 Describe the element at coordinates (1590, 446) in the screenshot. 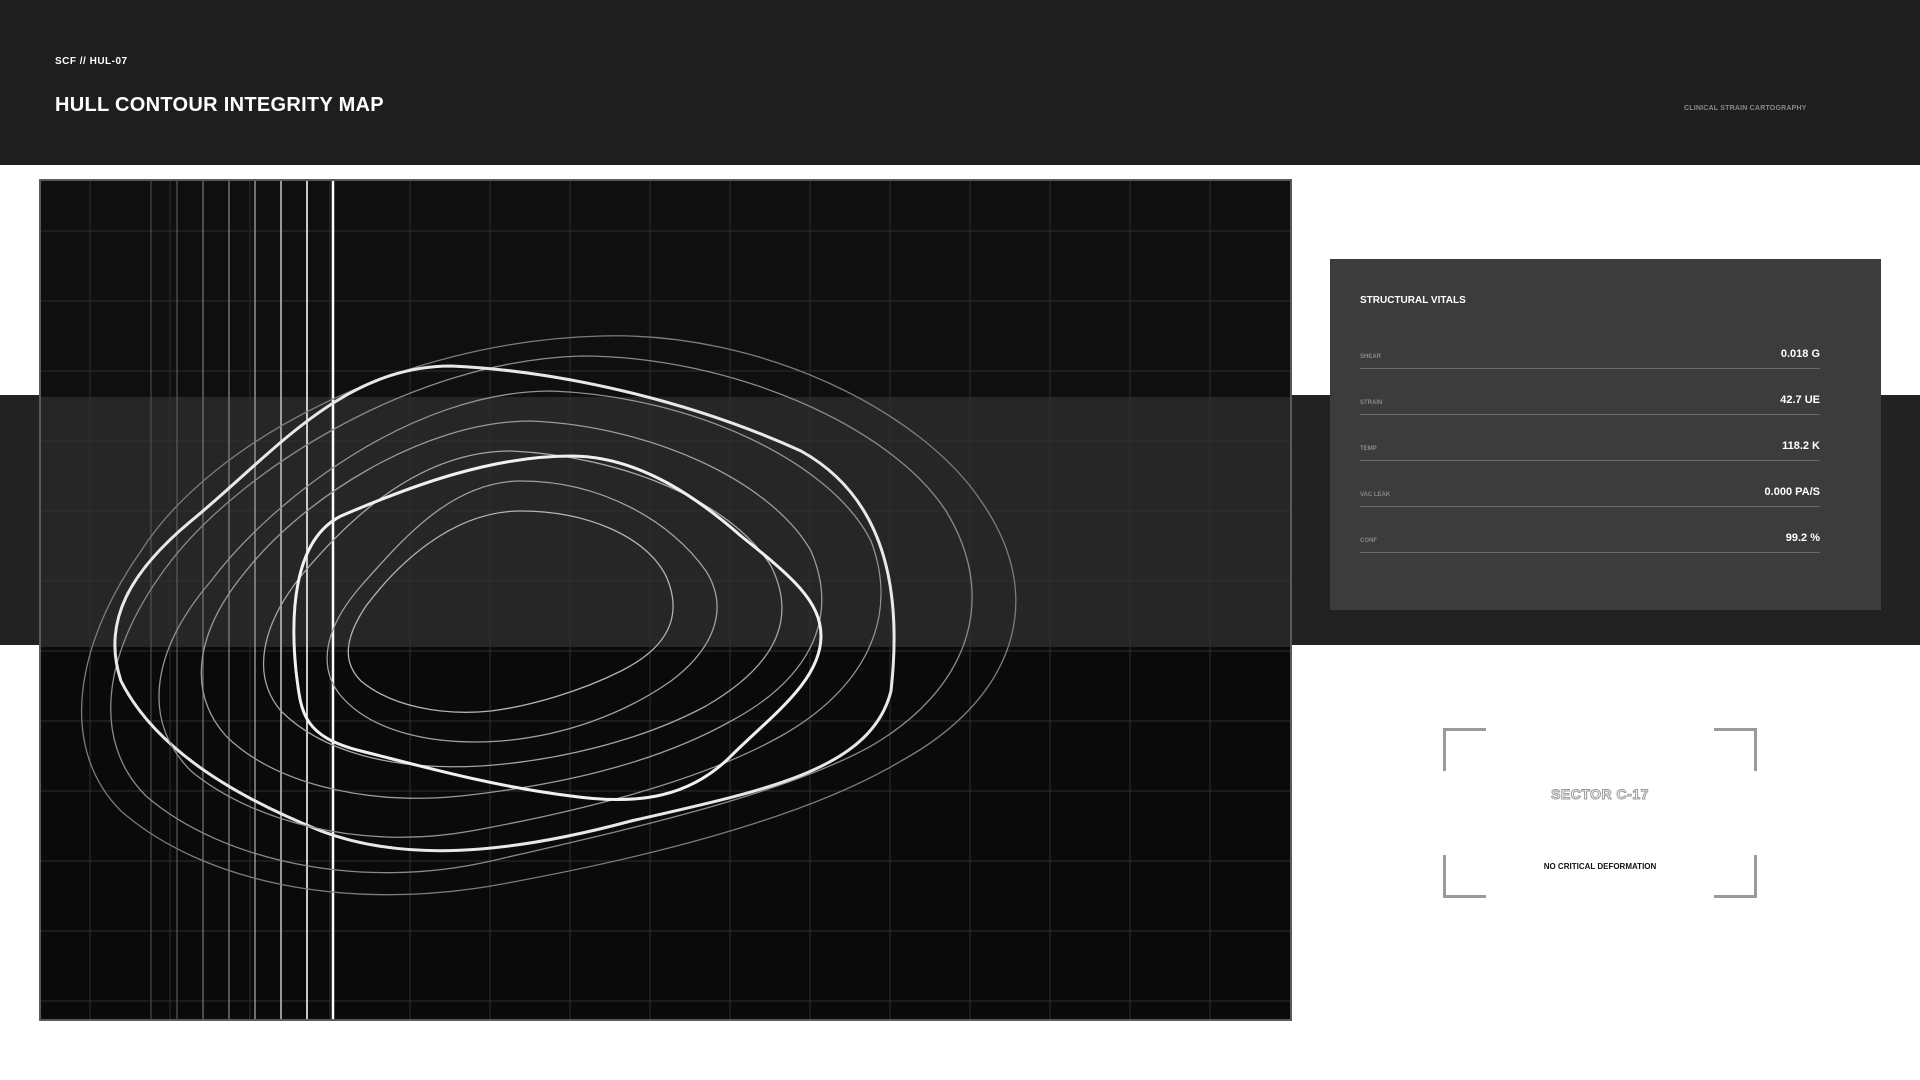

I see `vital-row-temp: TEMP 118.2 K` at that location.